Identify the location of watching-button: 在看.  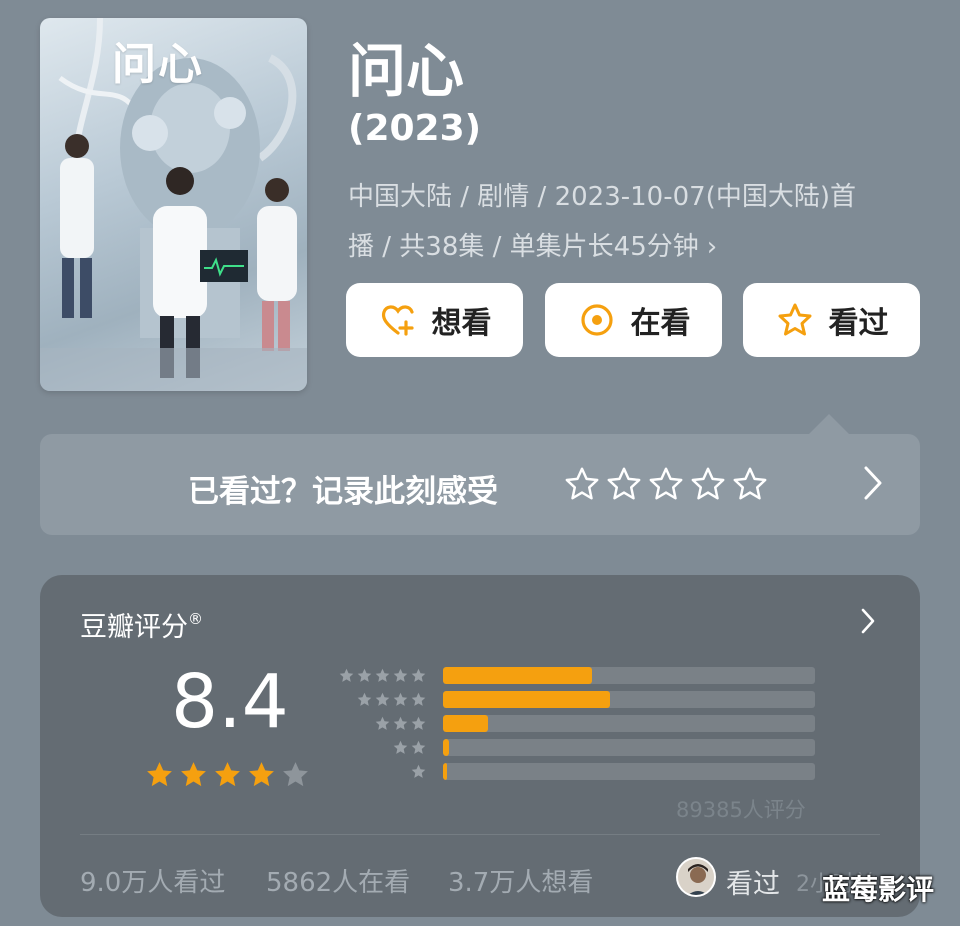
(633, 320).